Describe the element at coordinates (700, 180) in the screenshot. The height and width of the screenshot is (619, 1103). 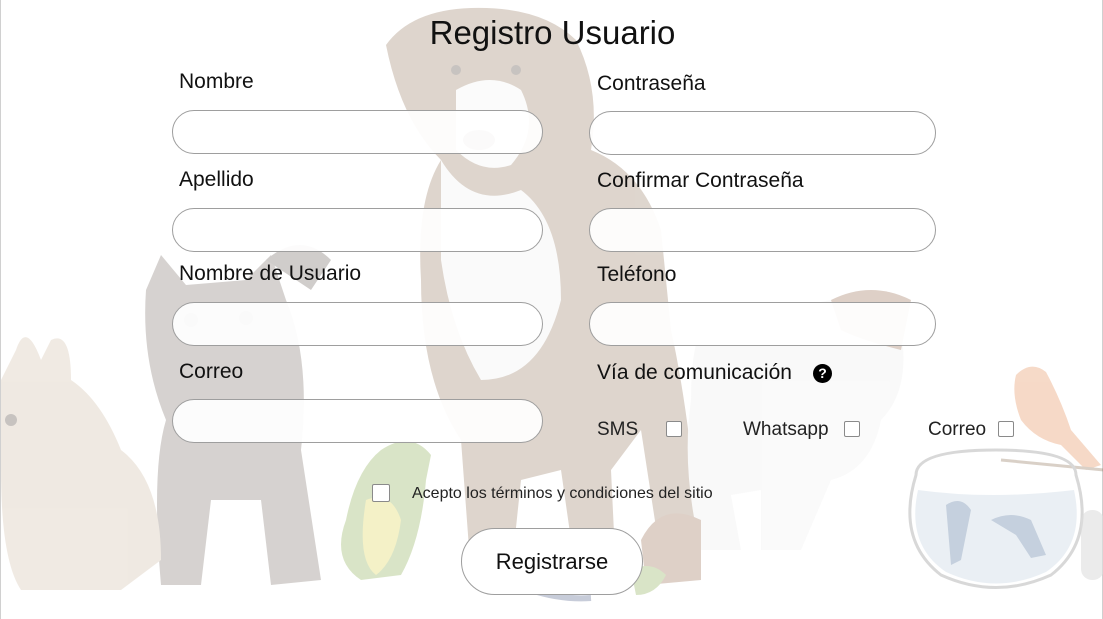
I see `confirmar-contrasena-label: Confirmar Contraseña` at that location.